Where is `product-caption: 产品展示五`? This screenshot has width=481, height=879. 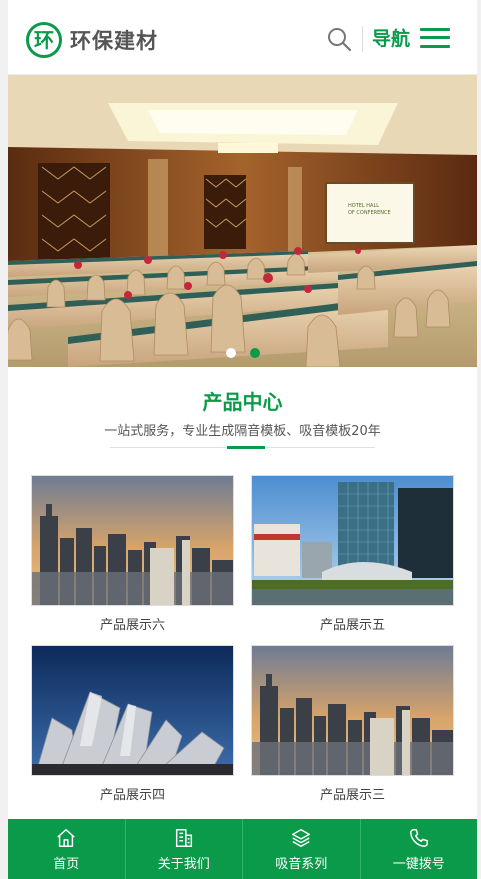 product-caption: 产品展示五 is located at coordinates (352, 625).